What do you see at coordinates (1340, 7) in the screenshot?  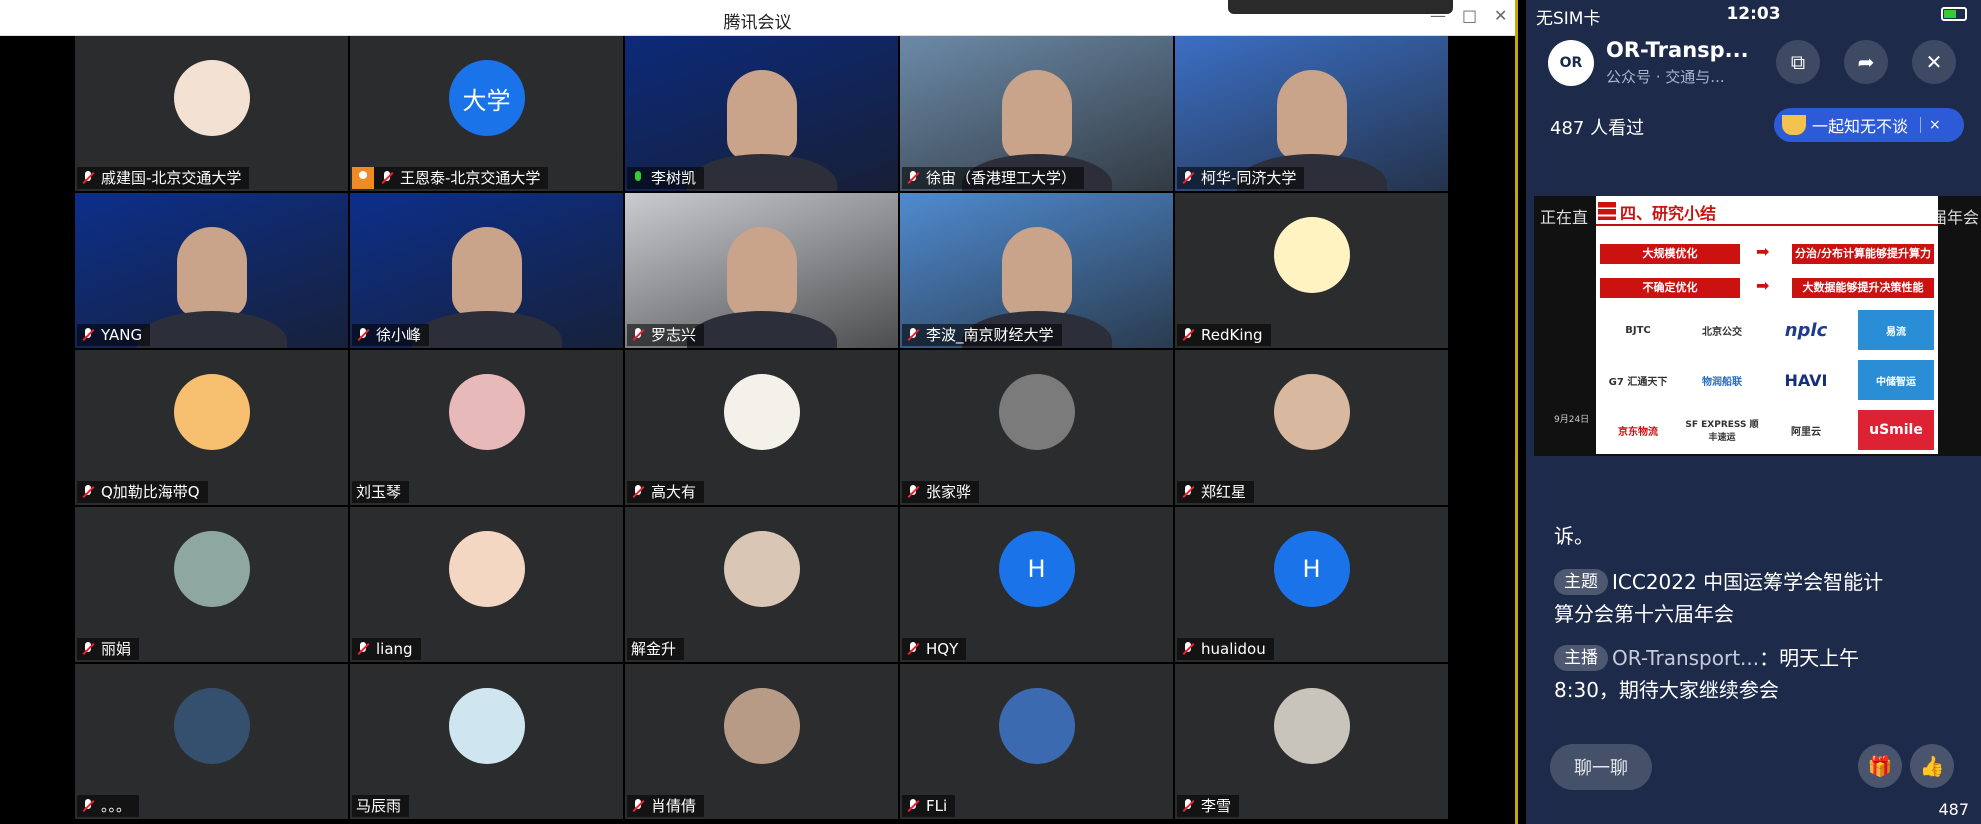 I see `floating-toolbar` at bounding box center [1340, 7].